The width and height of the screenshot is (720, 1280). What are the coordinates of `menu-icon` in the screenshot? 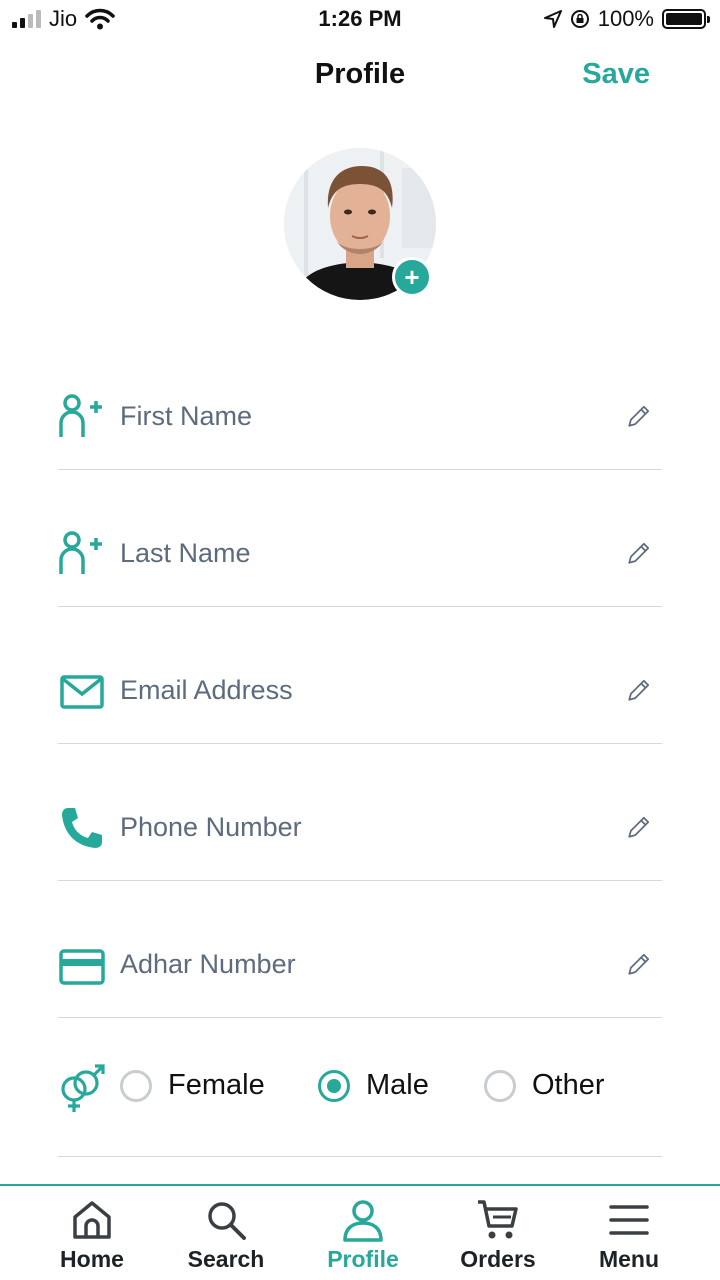 It's located at (629, 1220).